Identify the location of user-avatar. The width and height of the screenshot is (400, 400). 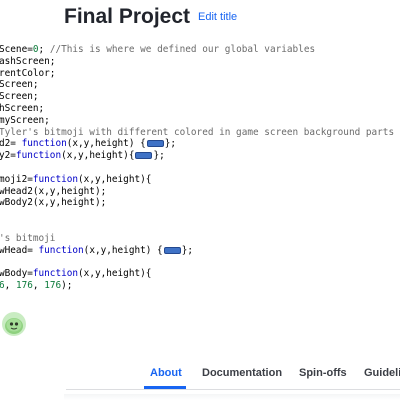
(14, 324).